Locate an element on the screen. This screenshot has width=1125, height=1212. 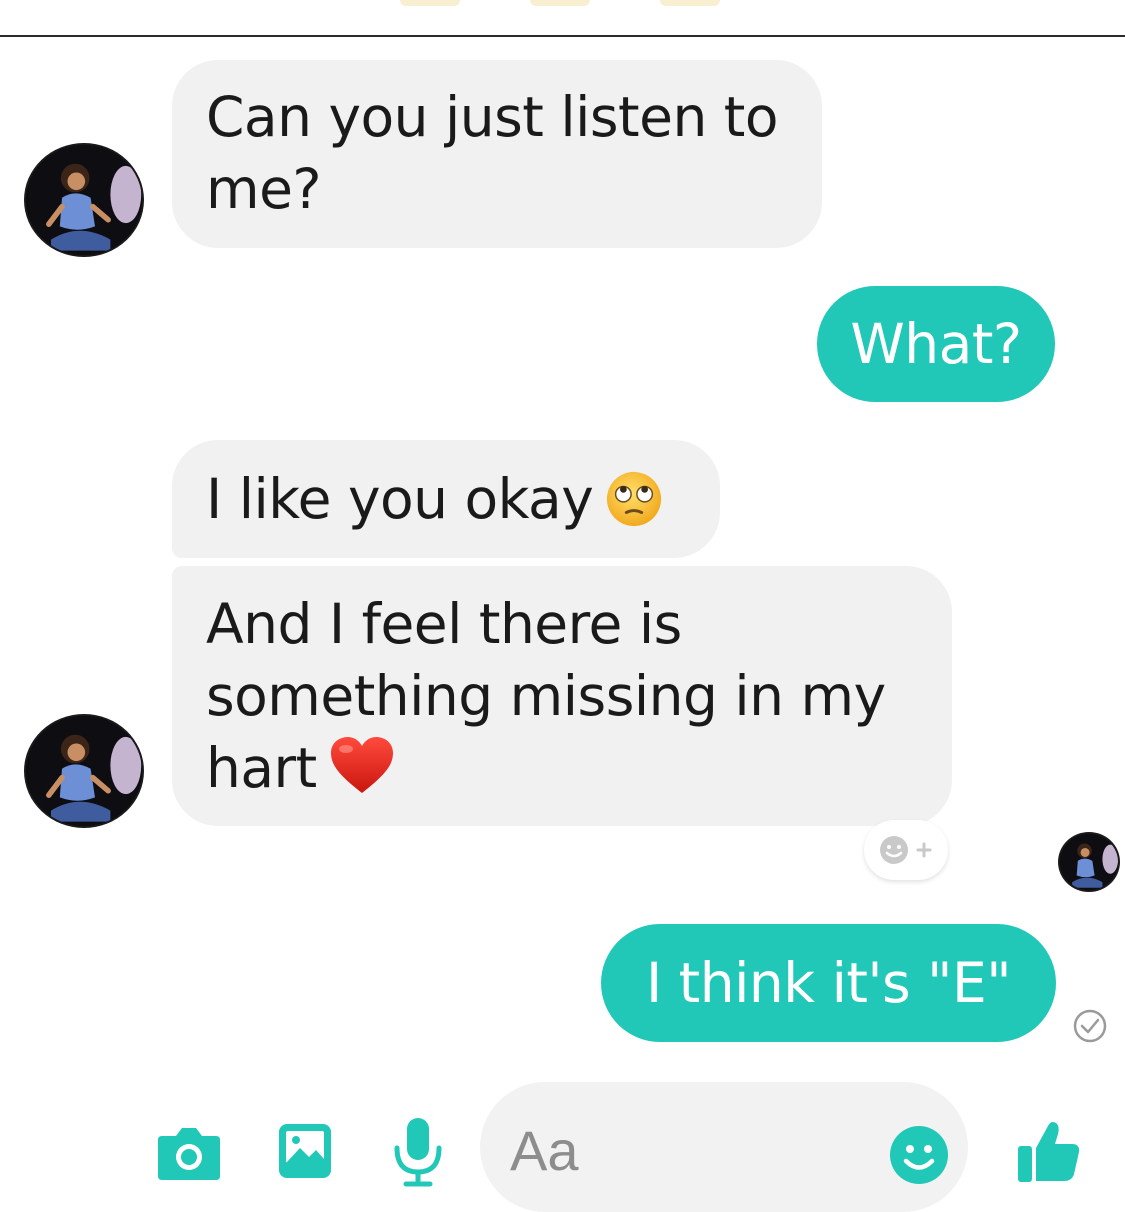
message-bubble-outgoing: I think it's "E" is located at coordinates (828, 983).